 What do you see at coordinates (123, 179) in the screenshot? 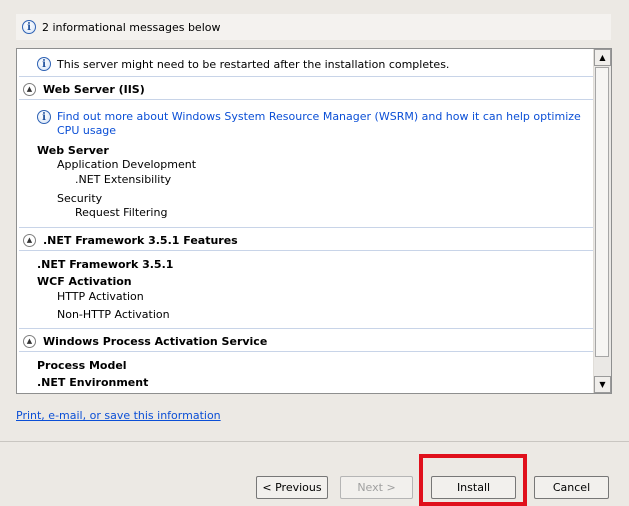
I see `net-ext-item: .NET Extensibility` at bounding box center [123, 179].